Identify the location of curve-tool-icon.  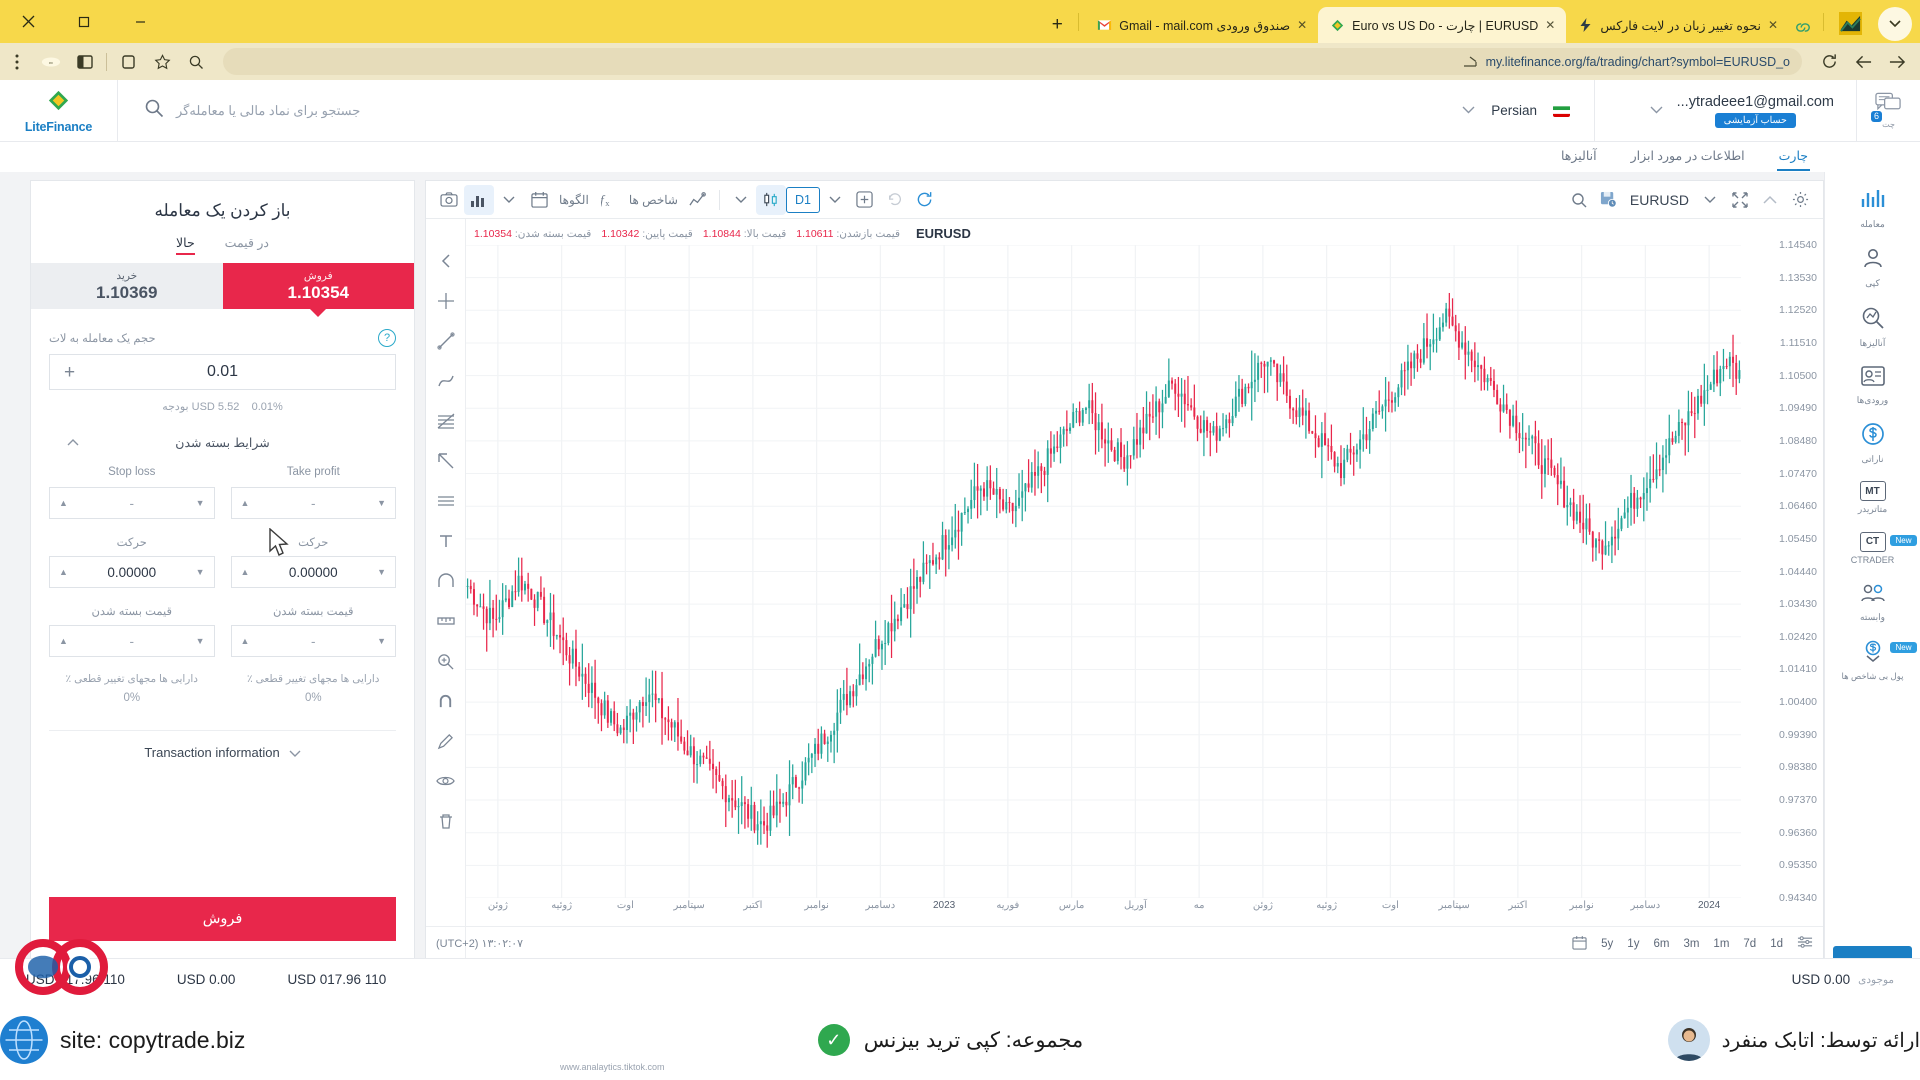
(446, 381).